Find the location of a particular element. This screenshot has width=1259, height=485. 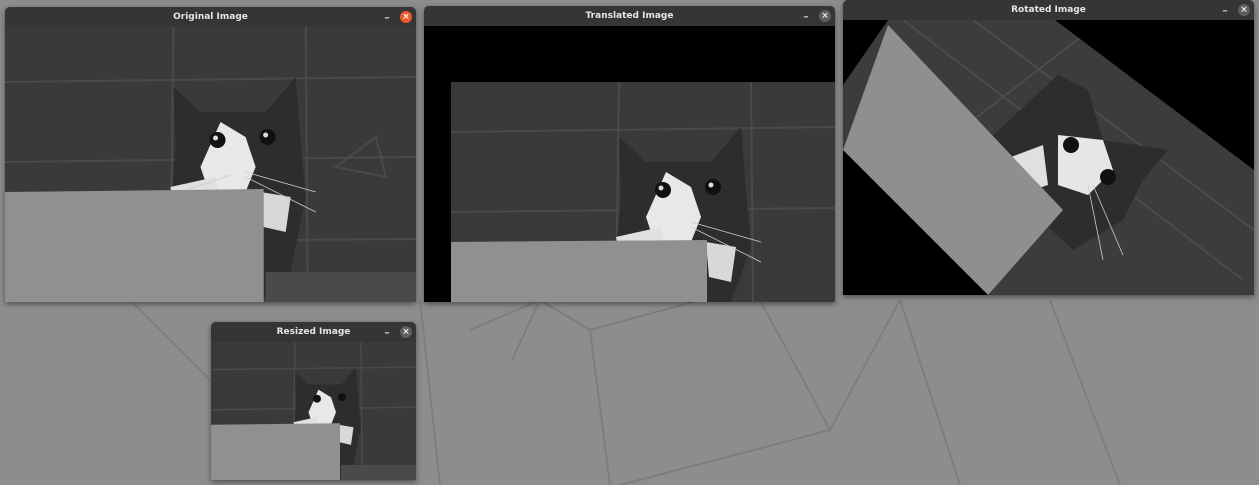

window-resized-image: Resized Image – × is located at coordinates (313, 401).